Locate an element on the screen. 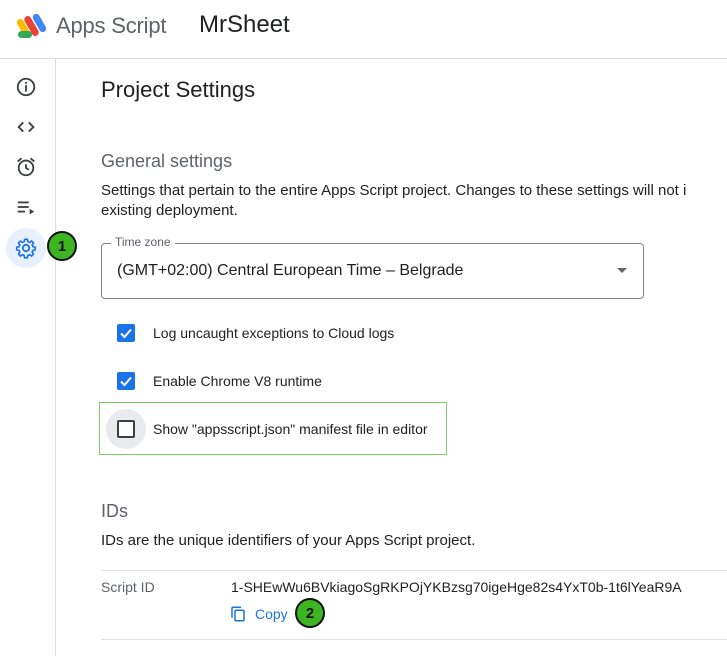 This screenshot has height=656, width=727. copy-icon is located at coordinates (238, 614).